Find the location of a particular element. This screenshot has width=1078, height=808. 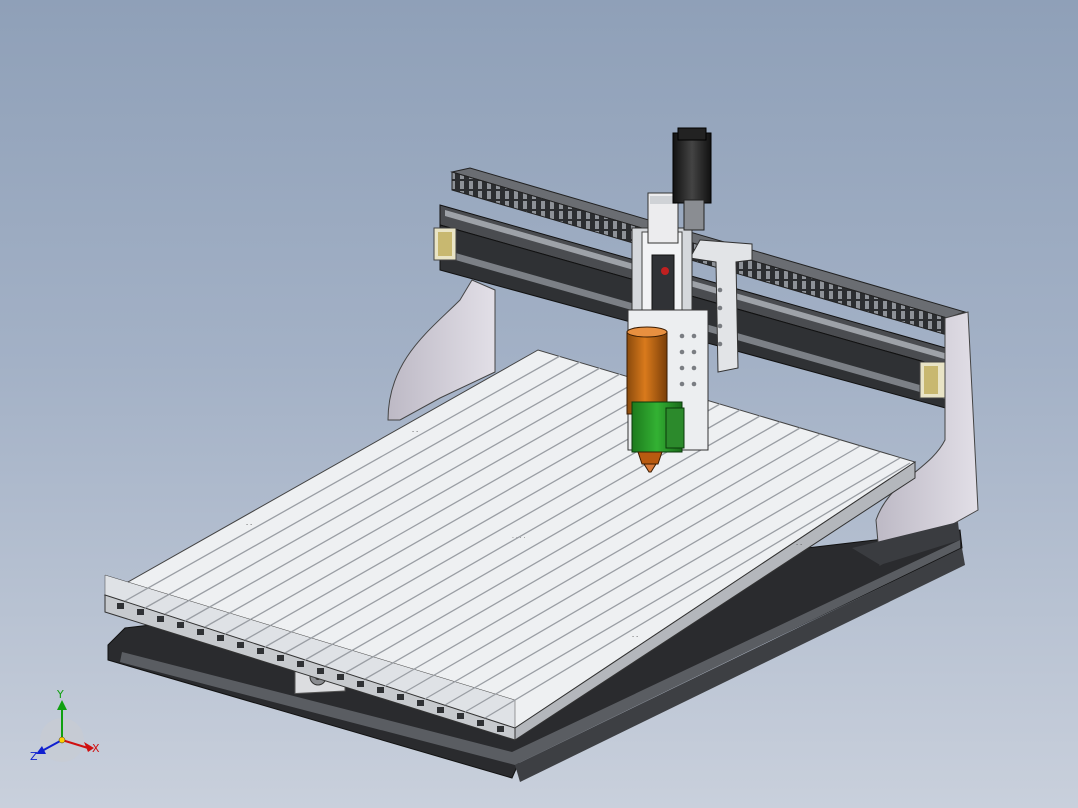

view-orientation-triad: Y X Z is located at coordinates (67, 727).